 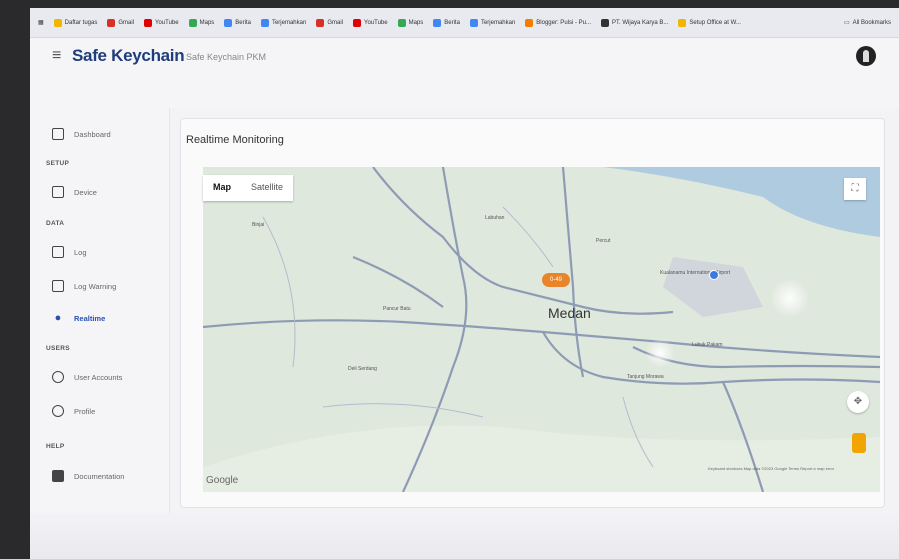 I want to click on log-warning-icon, so click(x=58, y=286).